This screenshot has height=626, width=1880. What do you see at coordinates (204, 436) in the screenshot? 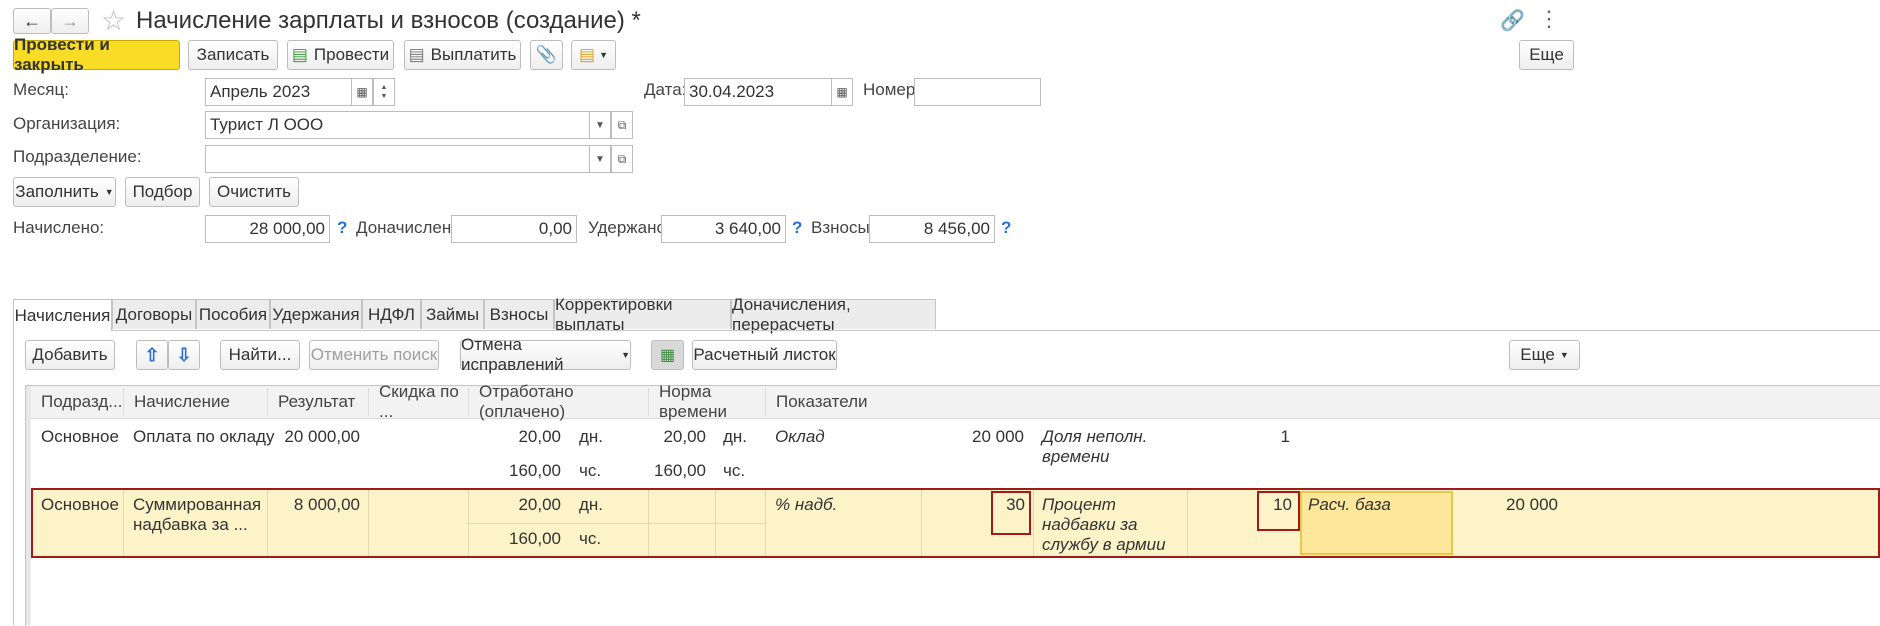
I see `row1-accrual: Оплата по окладу` at bounding box center [204, 436].